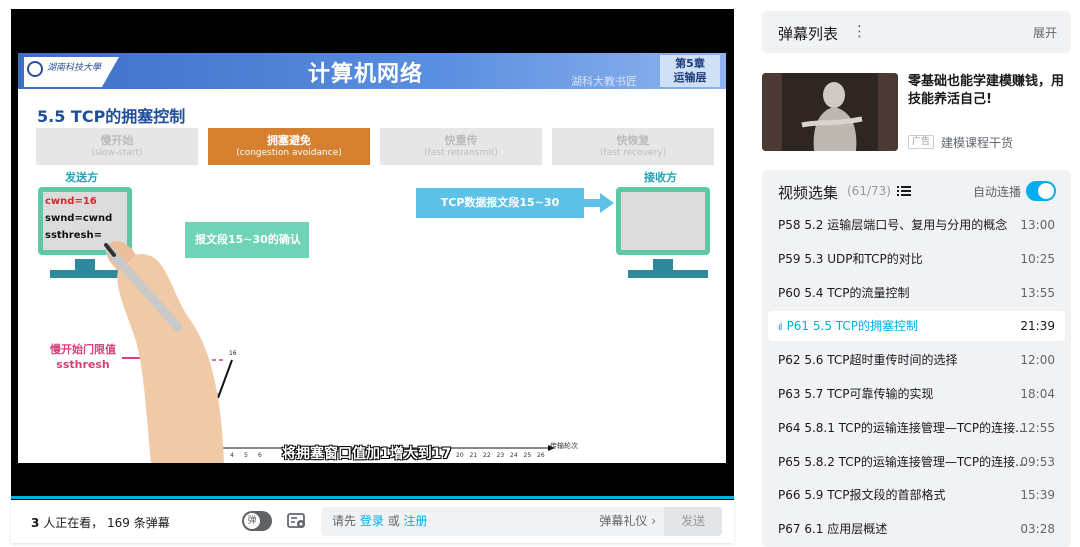  I want to click on episode-item: P66 5.9 TCP报文段的首部格式 15:39, so click(916, 495).